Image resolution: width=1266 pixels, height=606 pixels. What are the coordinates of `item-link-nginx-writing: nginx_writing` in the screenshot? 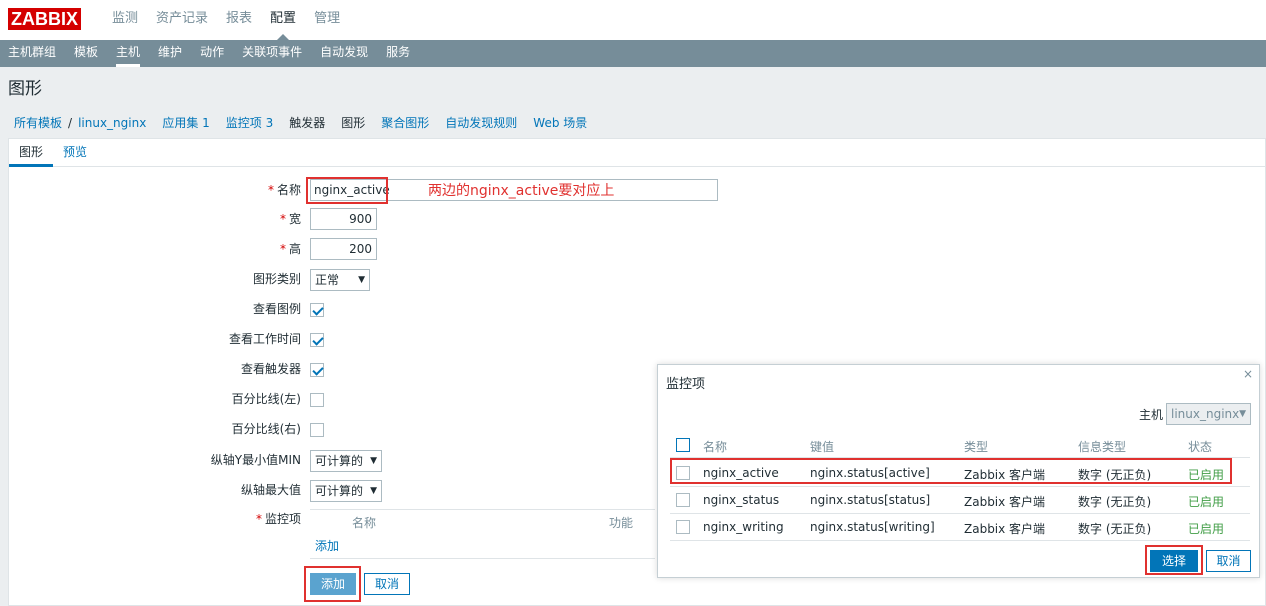 It's located at (743, 527).